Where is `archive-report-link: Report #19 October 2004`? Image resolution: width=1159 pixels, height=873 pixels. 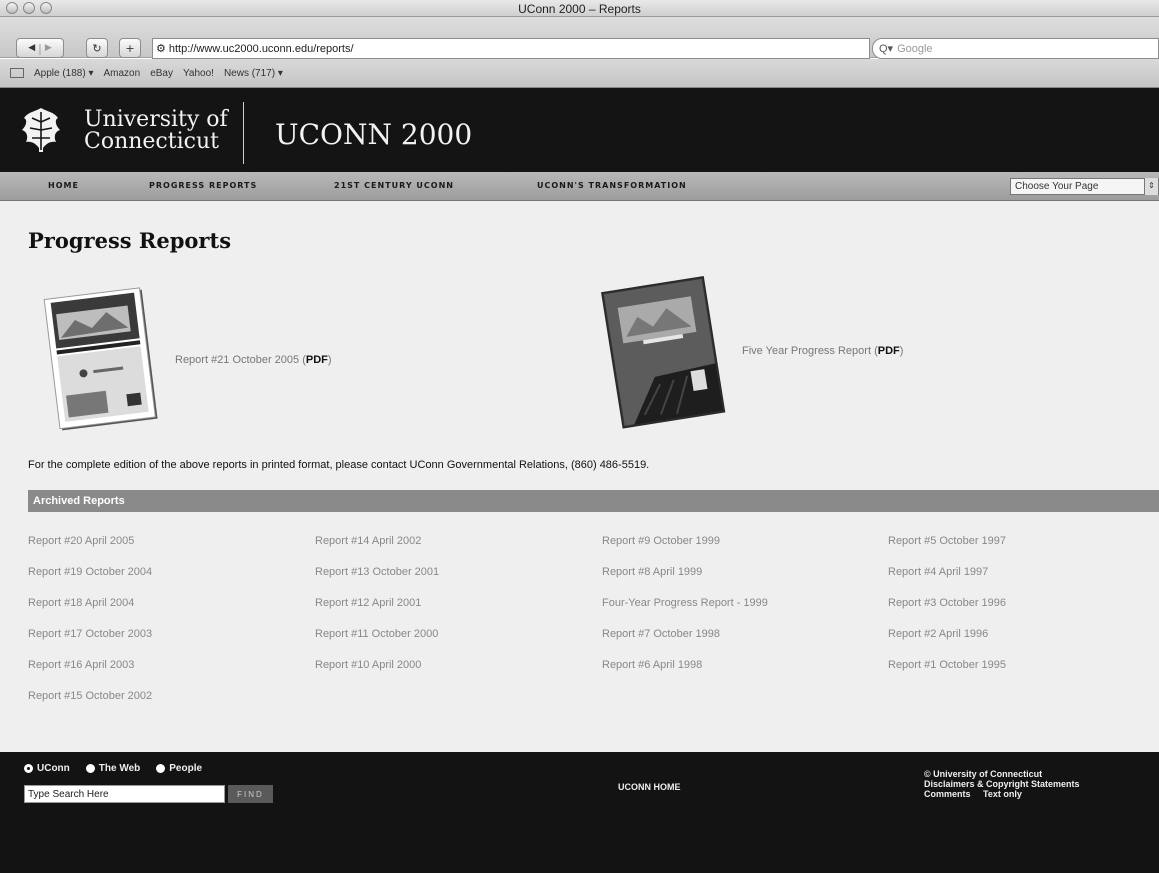 archive-report-link: Report #19 October 2004 is located at coordinates (90, 581).